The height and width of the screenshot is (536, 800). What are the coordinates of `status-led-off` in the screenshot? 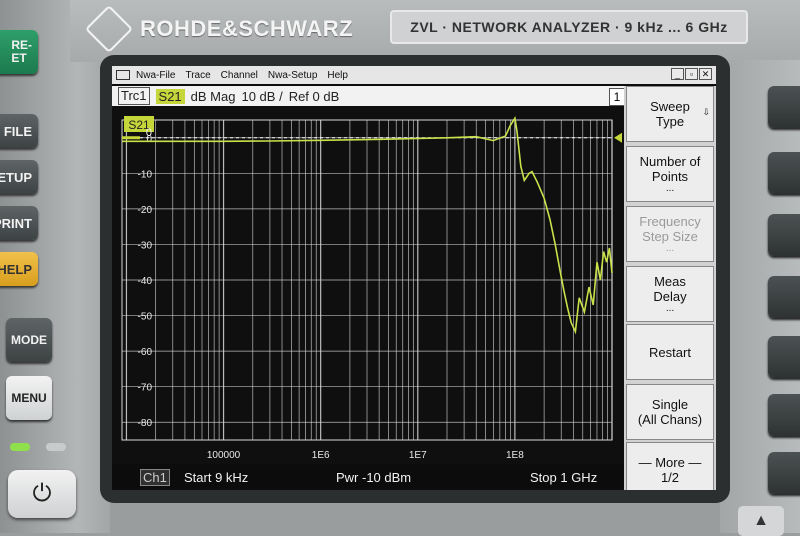 It's located at (56, 447).